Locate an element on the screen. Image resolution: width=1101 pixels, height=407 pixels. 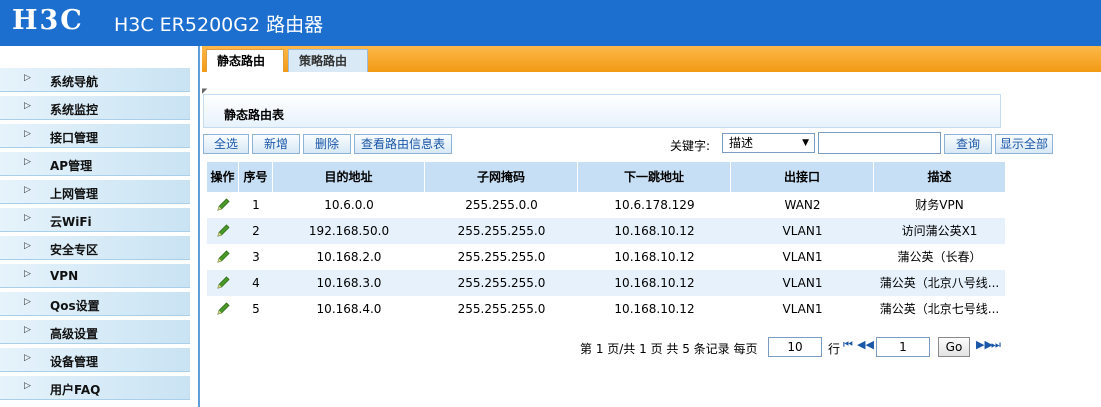
col-description: 描述 is located at coordinates (939, 177).